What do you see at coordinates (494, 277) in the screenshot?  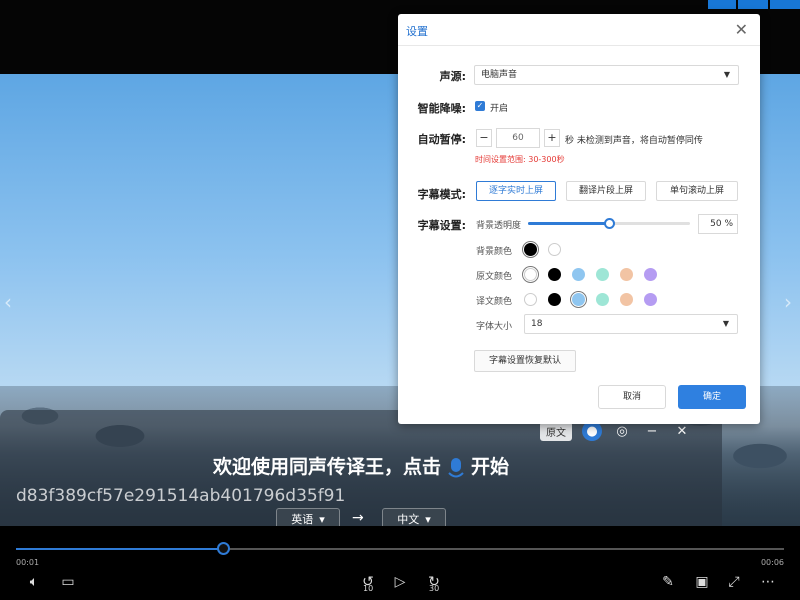 I see `orig-color-label: 原文颜色` at bounding box center [494, 277].